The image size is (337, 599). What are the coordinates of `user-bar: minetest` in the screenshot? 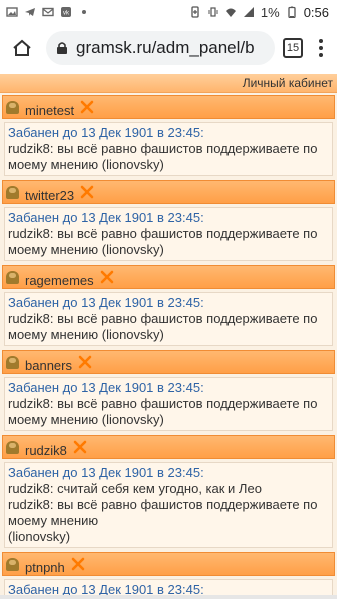 It's located at (168, 107).